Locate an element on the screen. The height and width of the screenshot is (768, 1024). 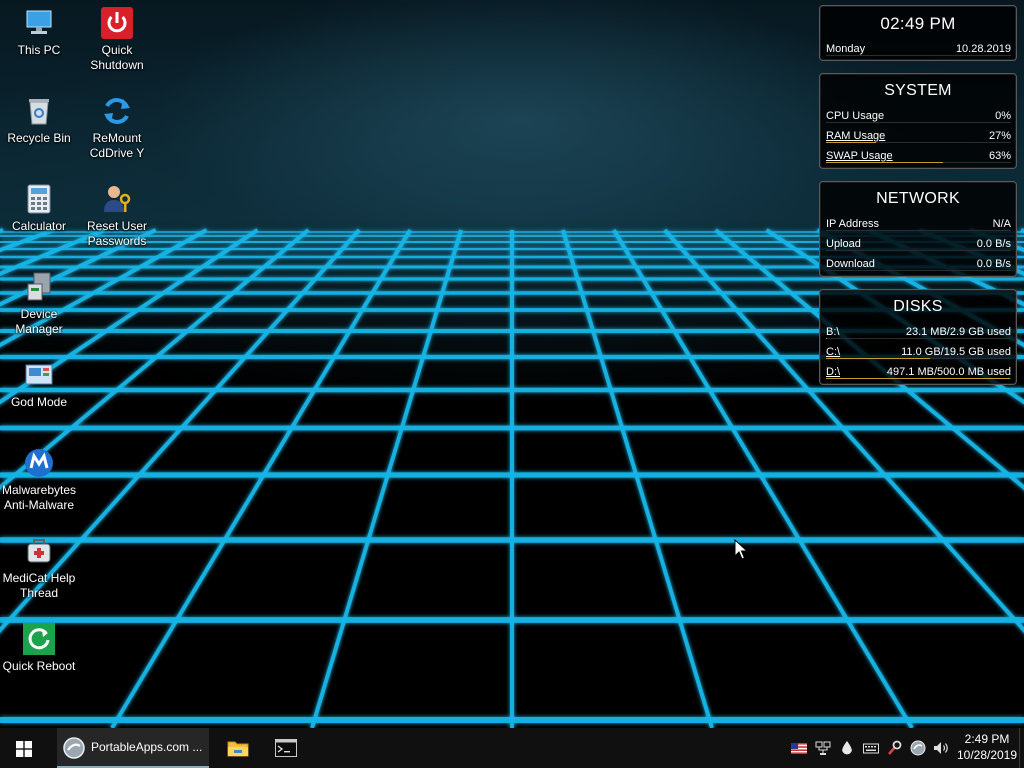
desktop-icon-quick-reboot: Quick Reboot is located at coordinates (39, 648).